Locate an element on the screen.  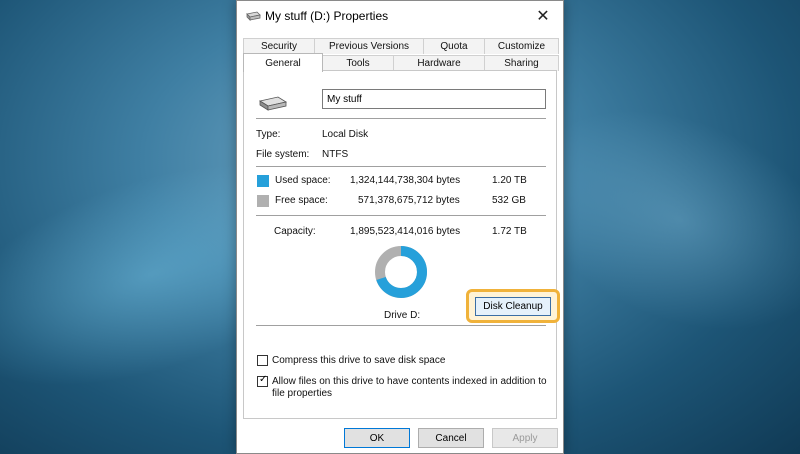
drive-name-input is located at coordinates (434, 99).